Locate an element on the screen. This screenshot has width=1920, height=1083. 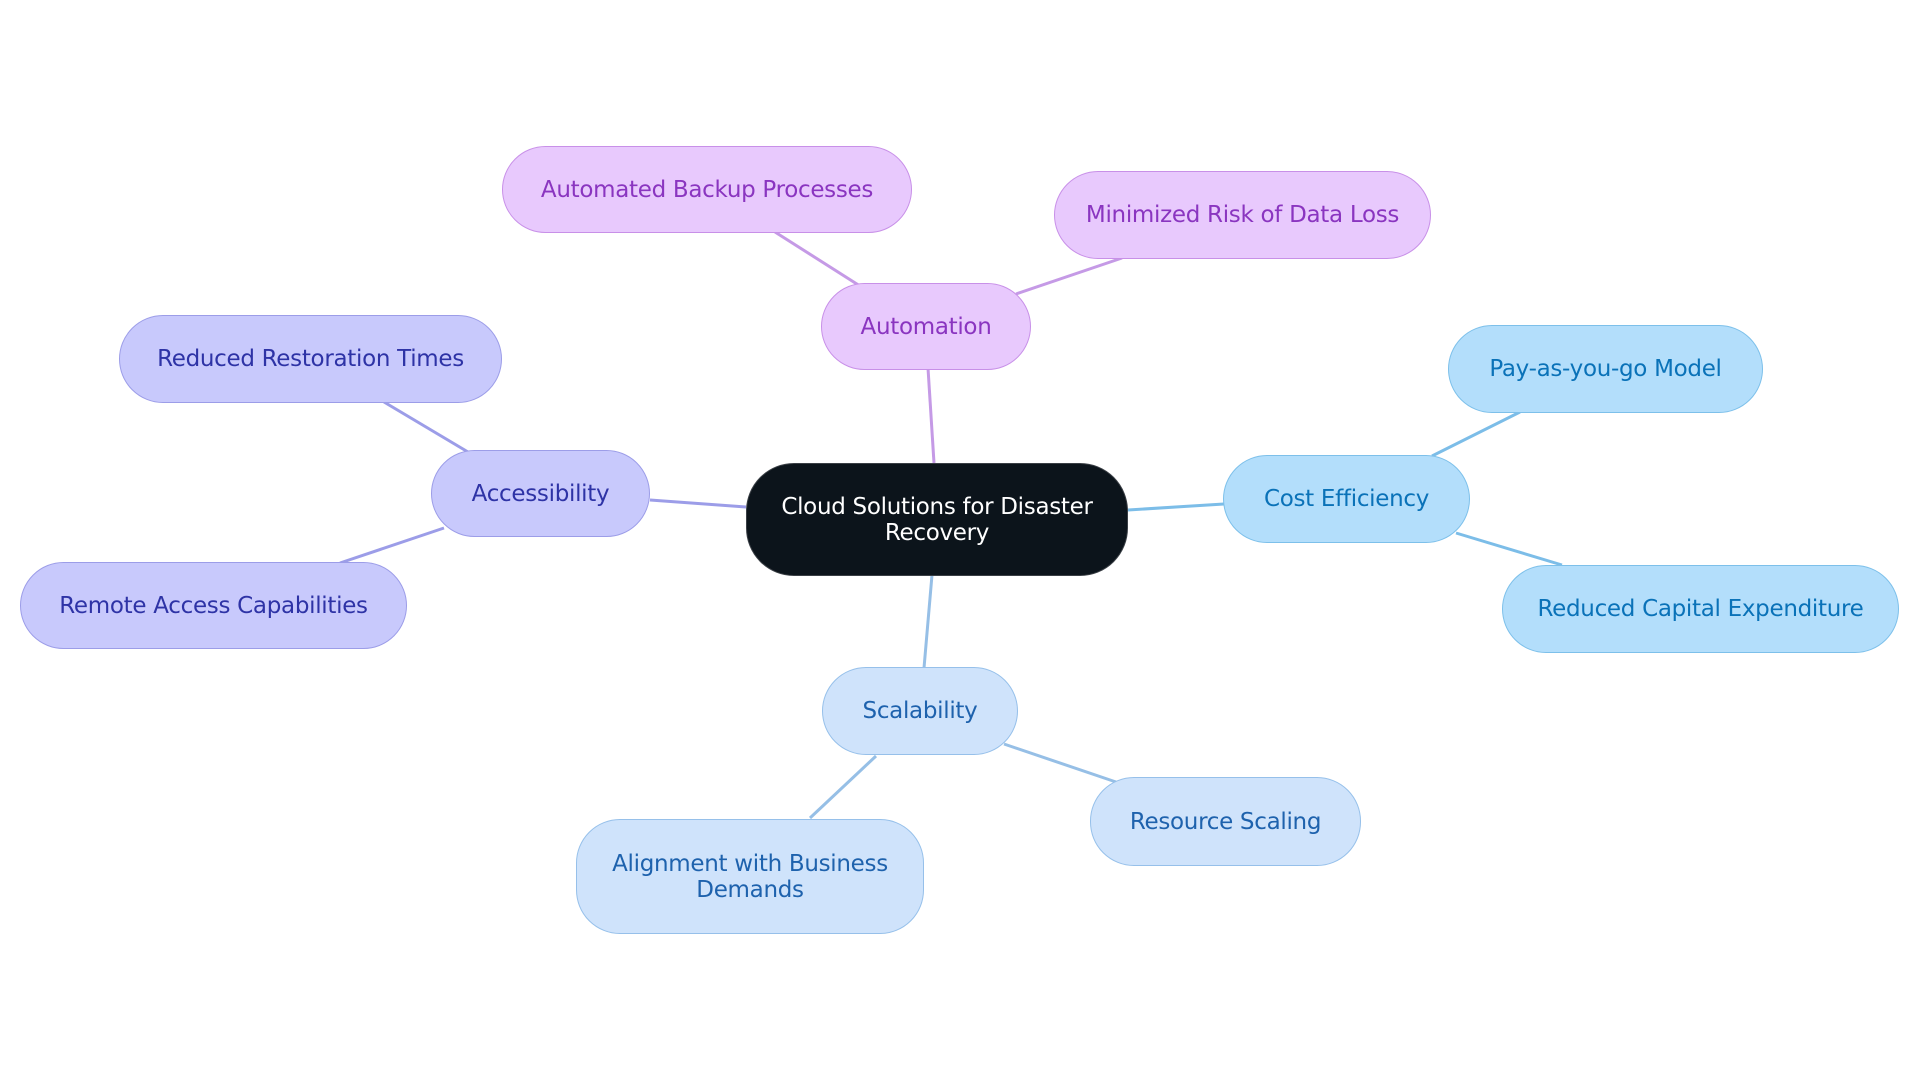
branch-node-label: Accessibility is located at coordinates (540, 493).